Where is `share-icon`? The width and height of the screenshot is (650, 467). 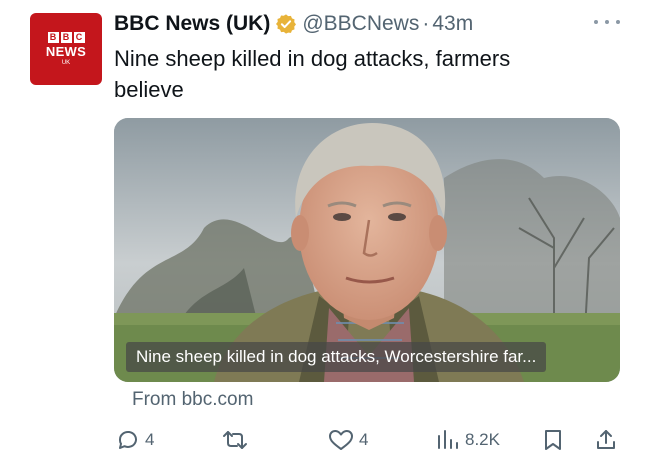
share-icon is located at coordinates (606, 440).